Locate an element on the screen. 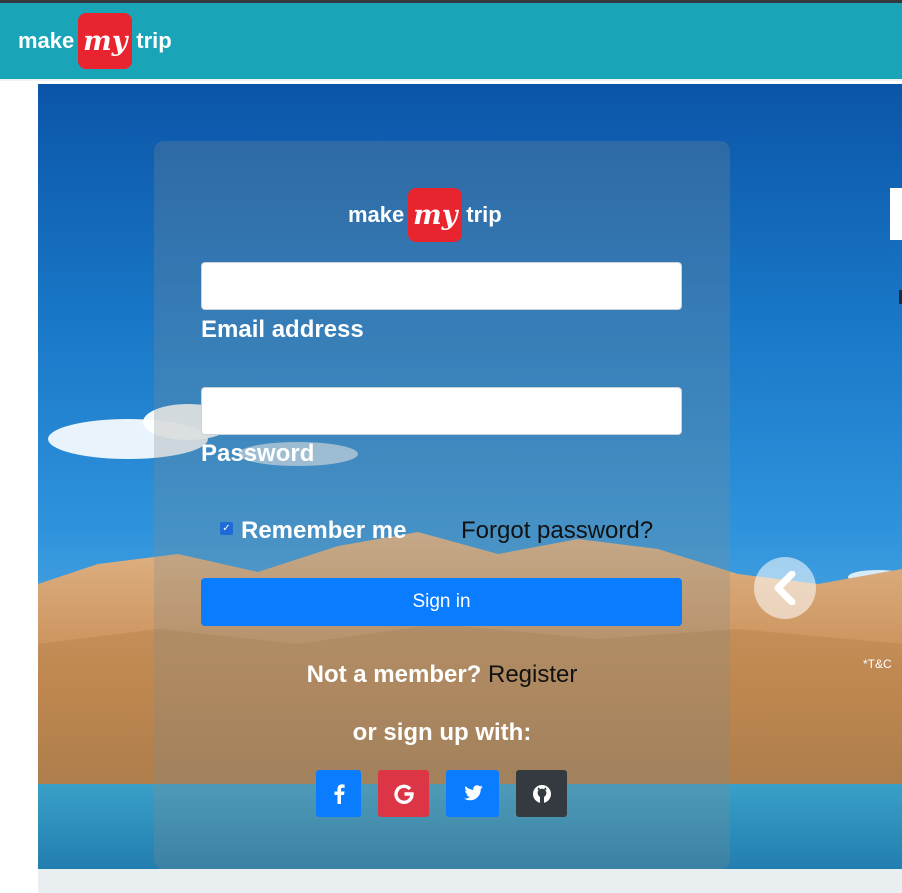  google-button is located at coordinates (403, 793).